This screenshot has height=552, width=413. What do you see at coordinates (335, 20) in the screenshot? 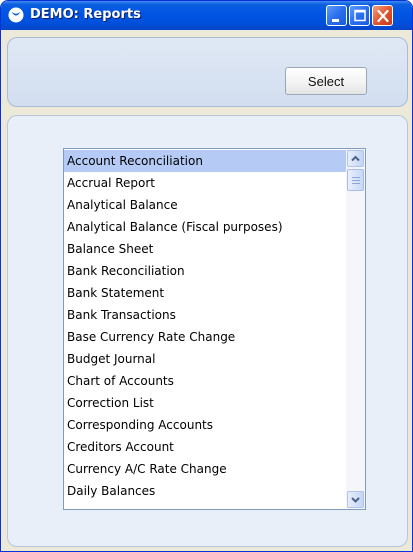
I see `minimize-icon` at bounding box center [335, 20].